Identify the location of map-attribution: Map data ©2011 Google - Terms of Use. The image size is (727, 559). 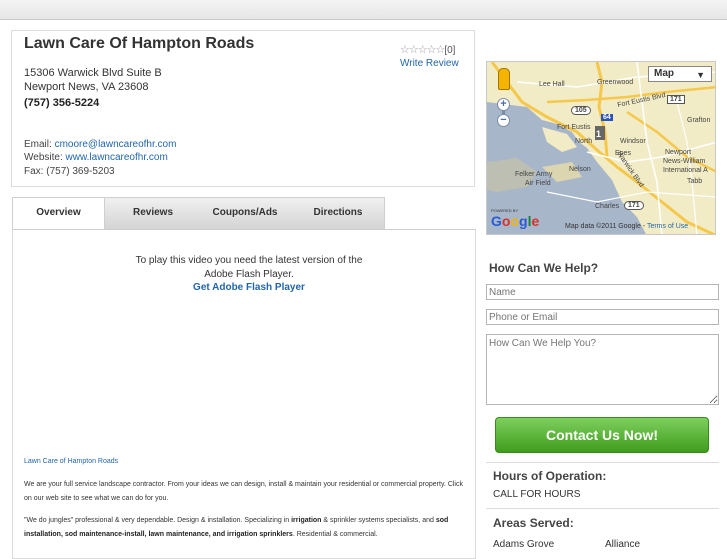
(626, 226).